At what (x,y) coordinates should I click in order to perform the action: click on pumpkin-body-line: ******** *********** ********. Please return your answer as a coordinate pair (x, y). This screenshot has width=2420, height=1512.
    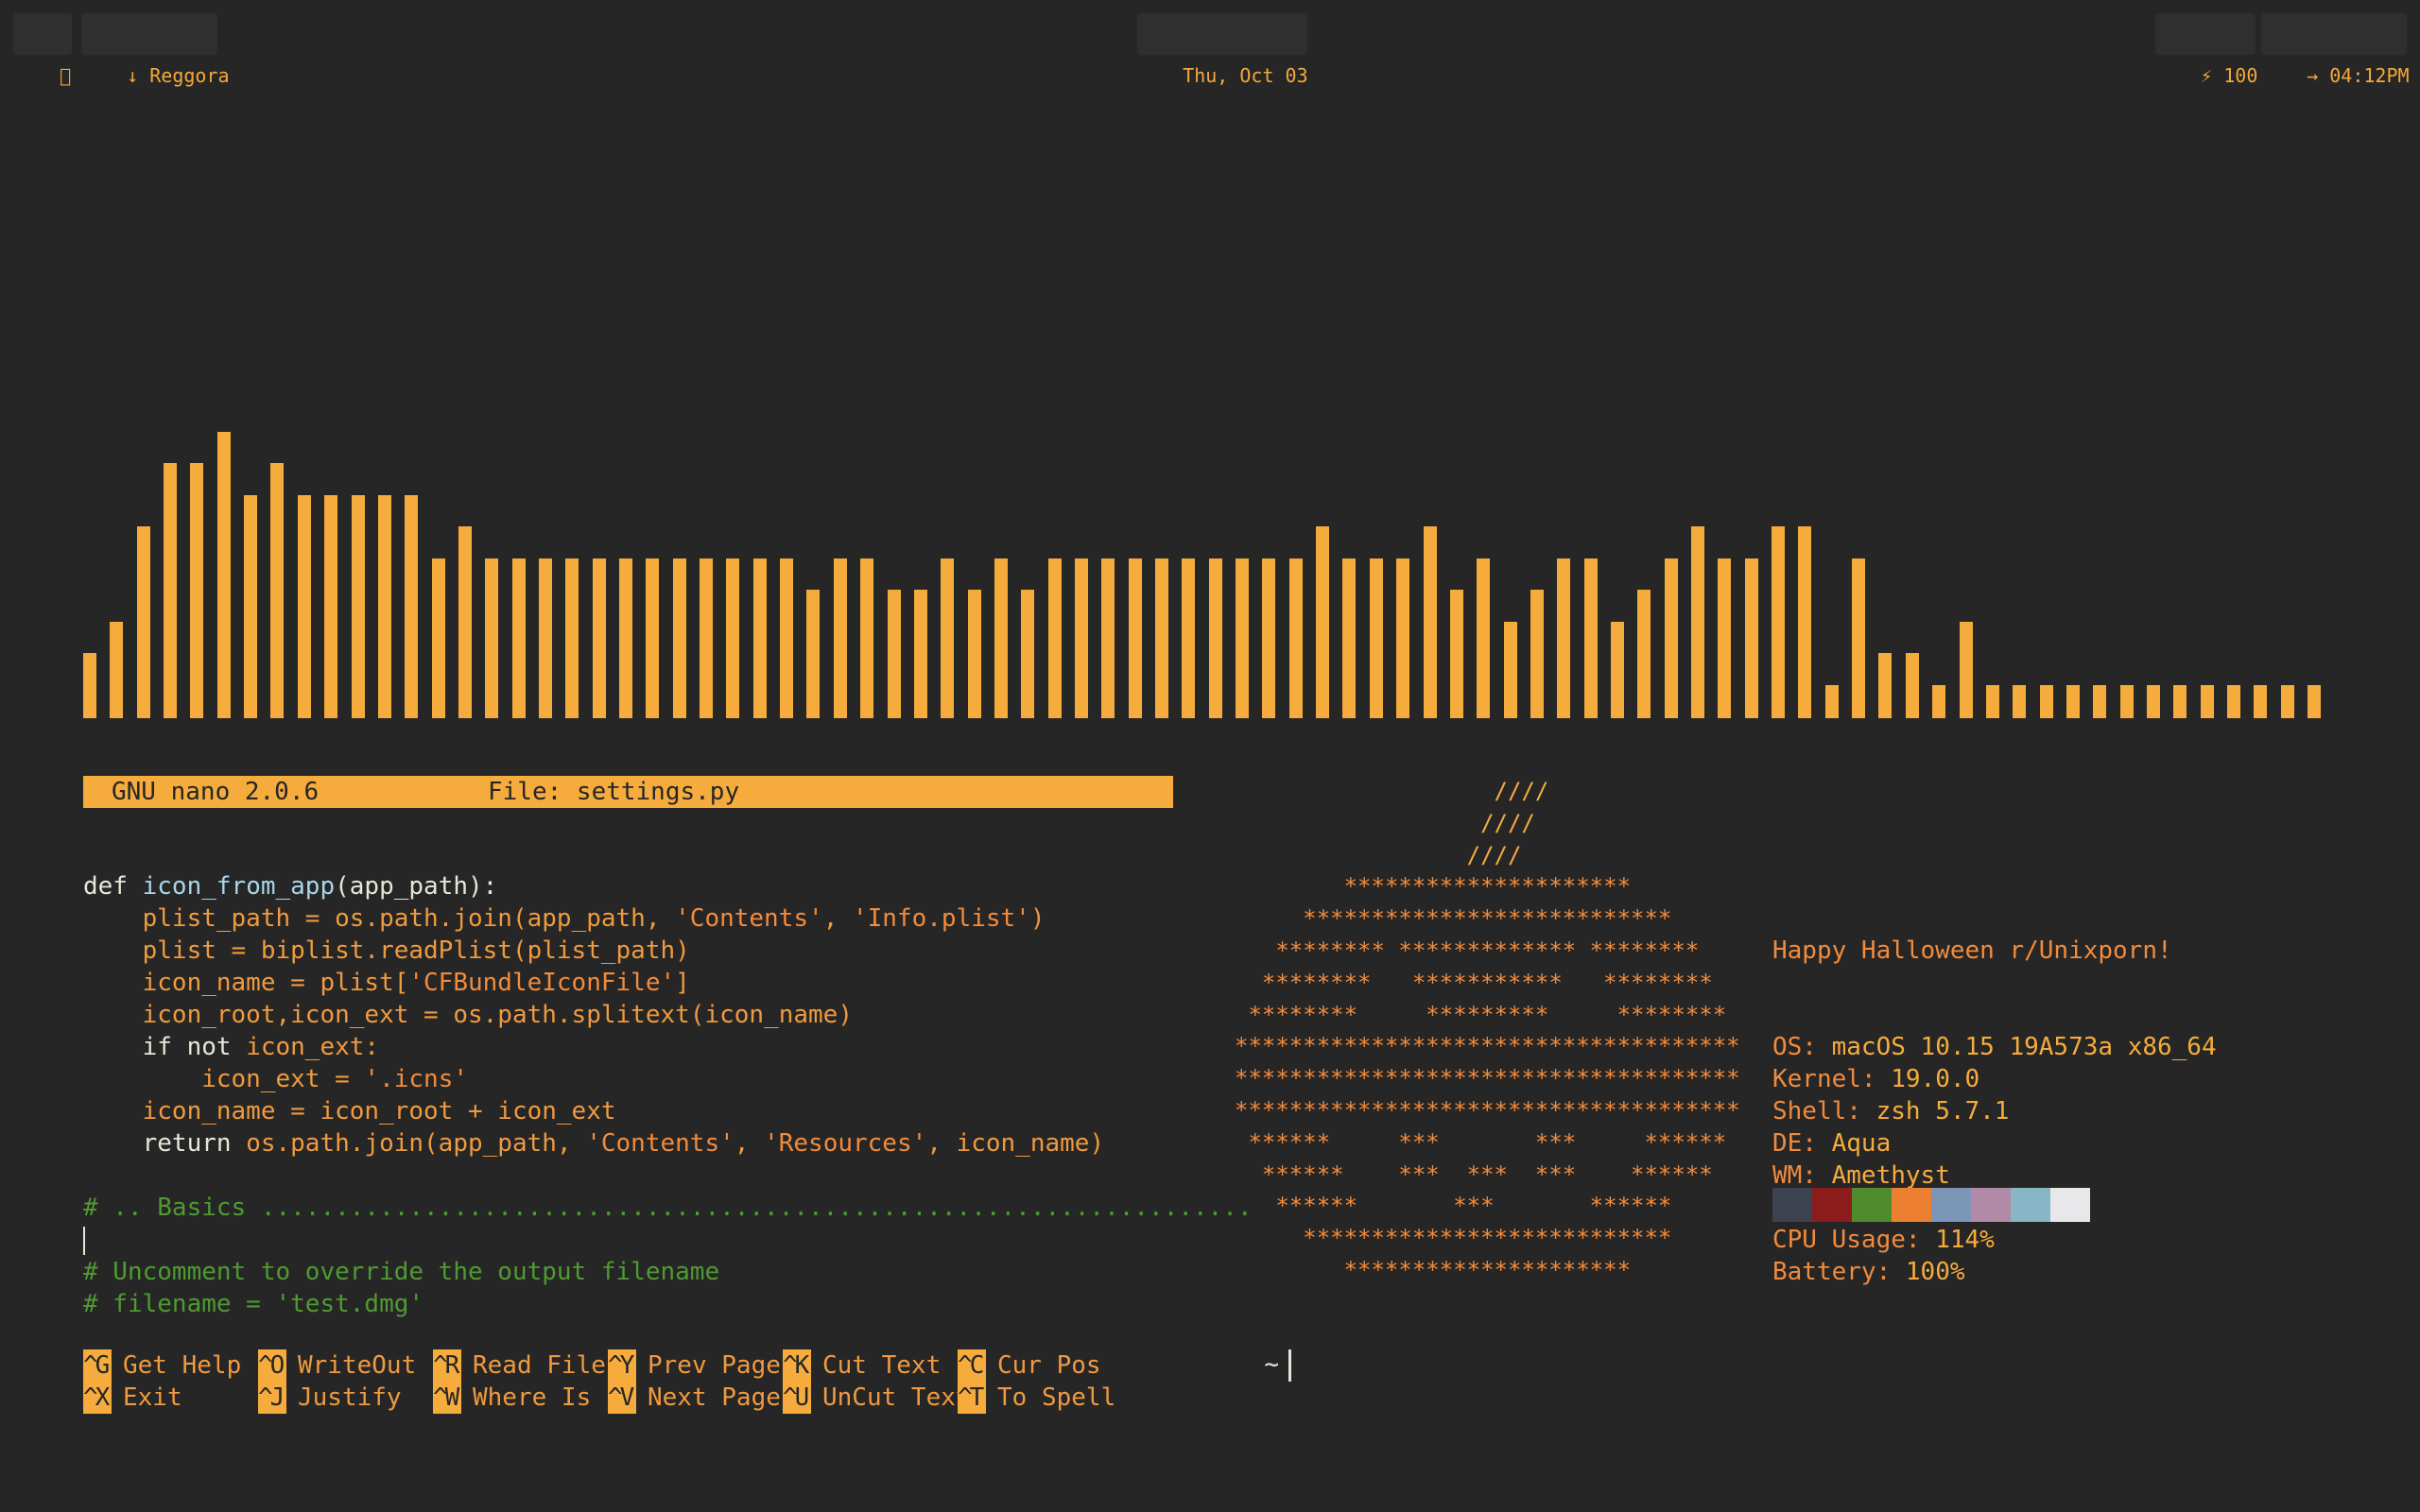
    Looking at the image, I should click on (1474, 982).